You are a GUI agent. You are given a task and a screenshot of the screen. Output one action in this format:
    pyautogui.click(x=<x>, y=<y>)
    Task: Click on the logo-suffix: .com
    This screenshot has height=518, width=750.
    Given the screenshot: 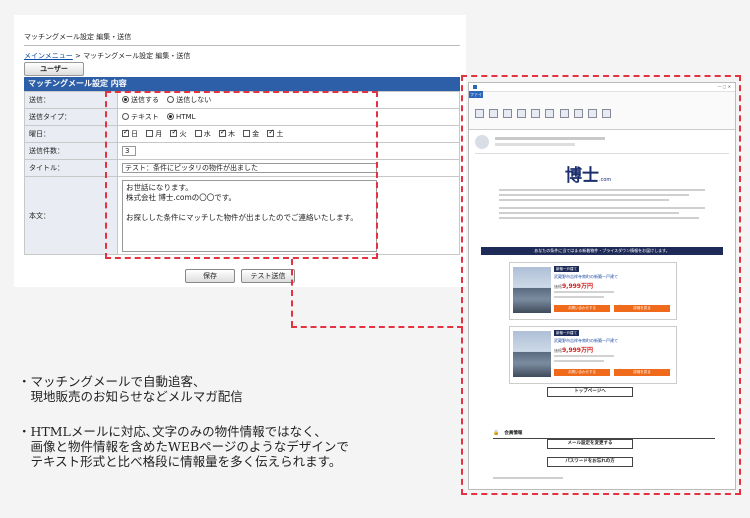 What is the action you would take?
    pyautogui.click(x=605, y=180)
    